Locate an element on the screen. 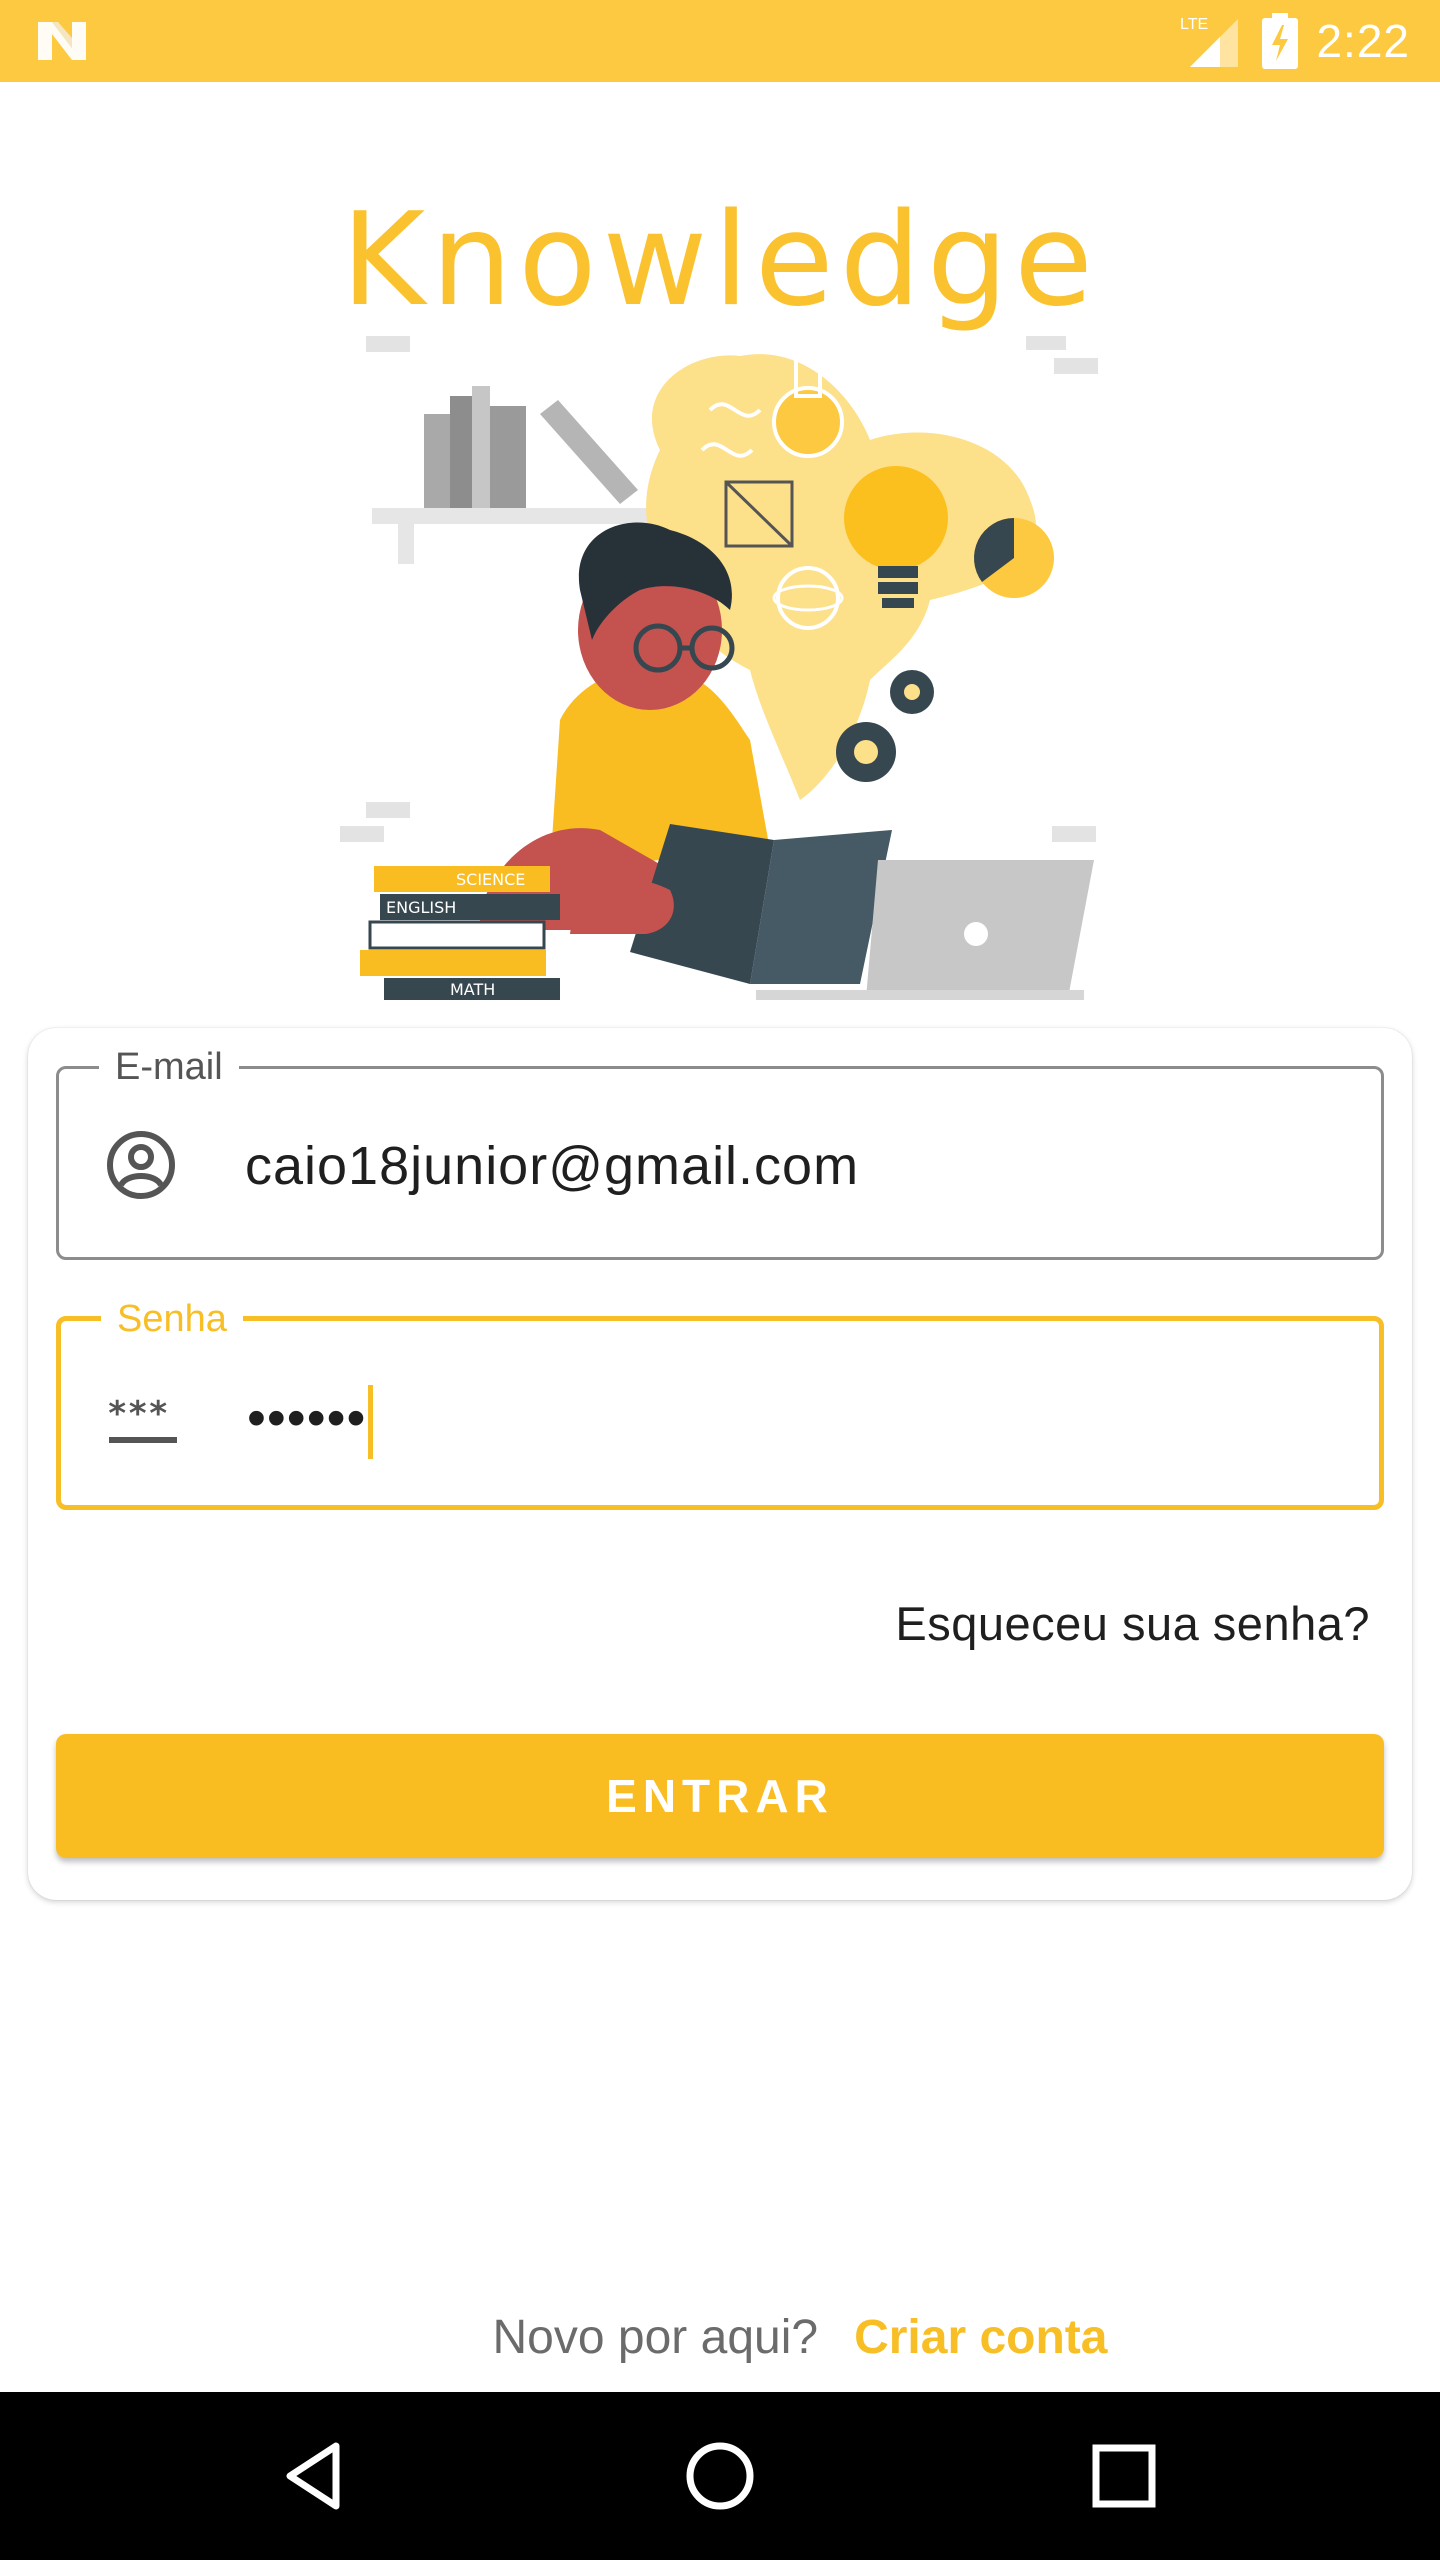 This screenshot has height=2560, width=1440. password-input: •••••• is located at coordinates (310, 1421).